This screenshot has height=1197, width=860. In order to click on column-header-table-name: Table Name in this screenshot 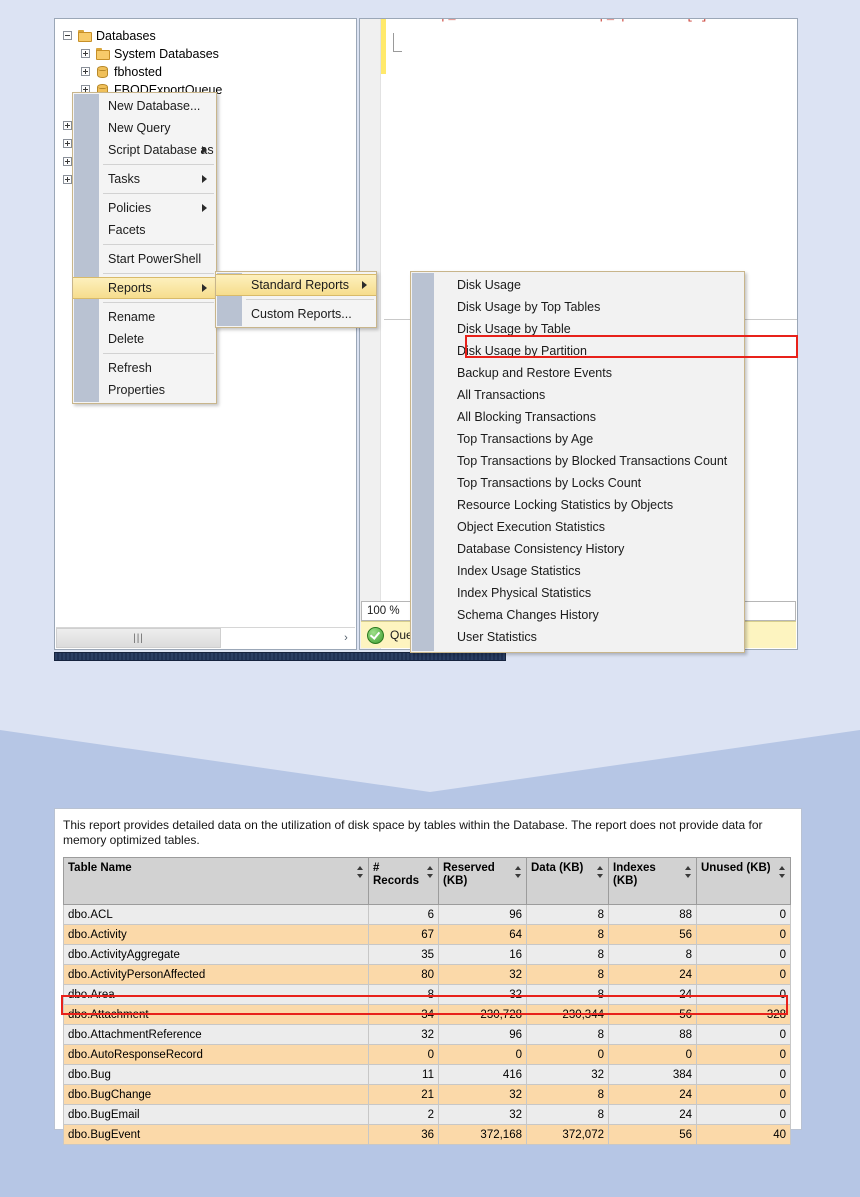, I will do `click(216, 881)`.